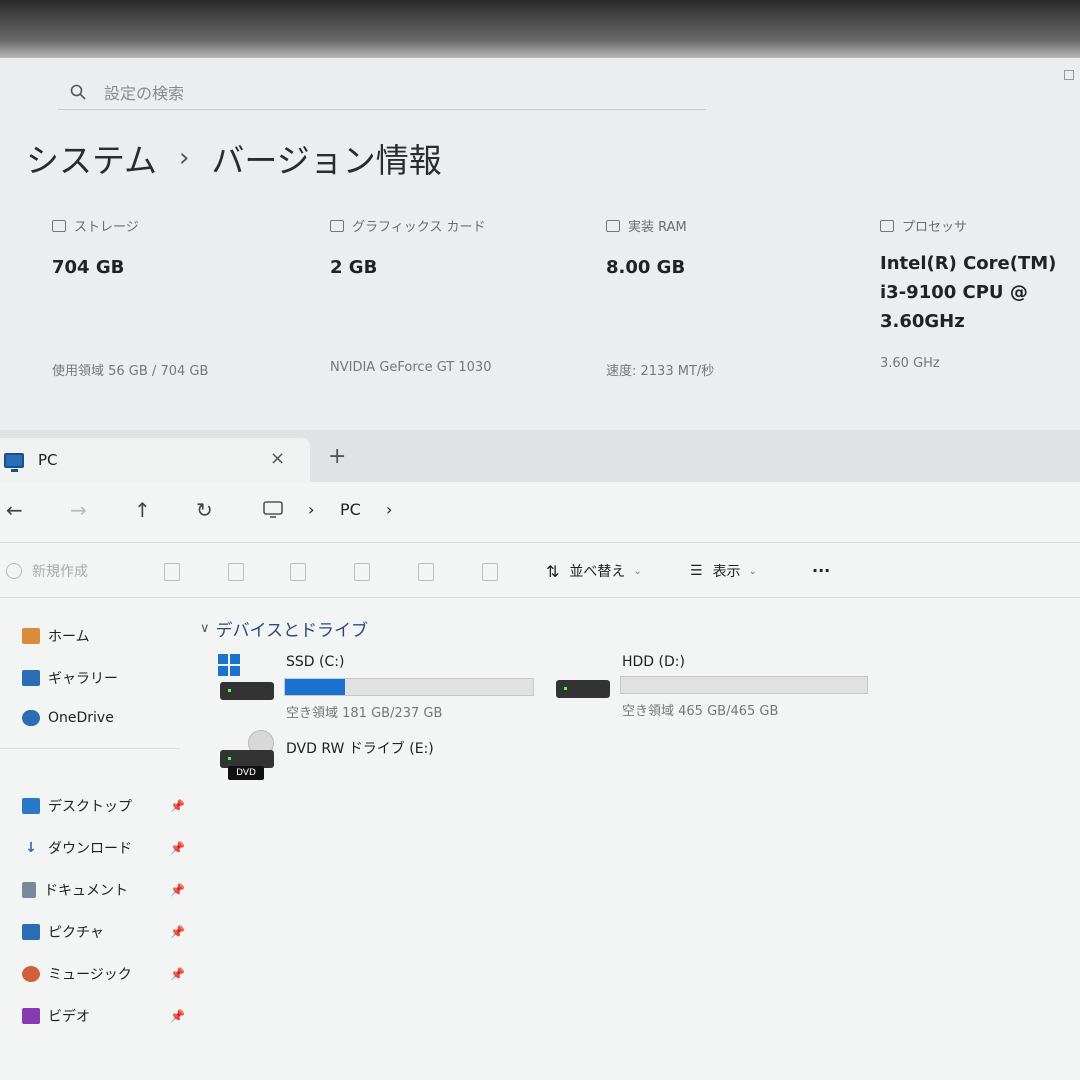  I want to click on spec-label: 実装 RAM, so click(657, 227).